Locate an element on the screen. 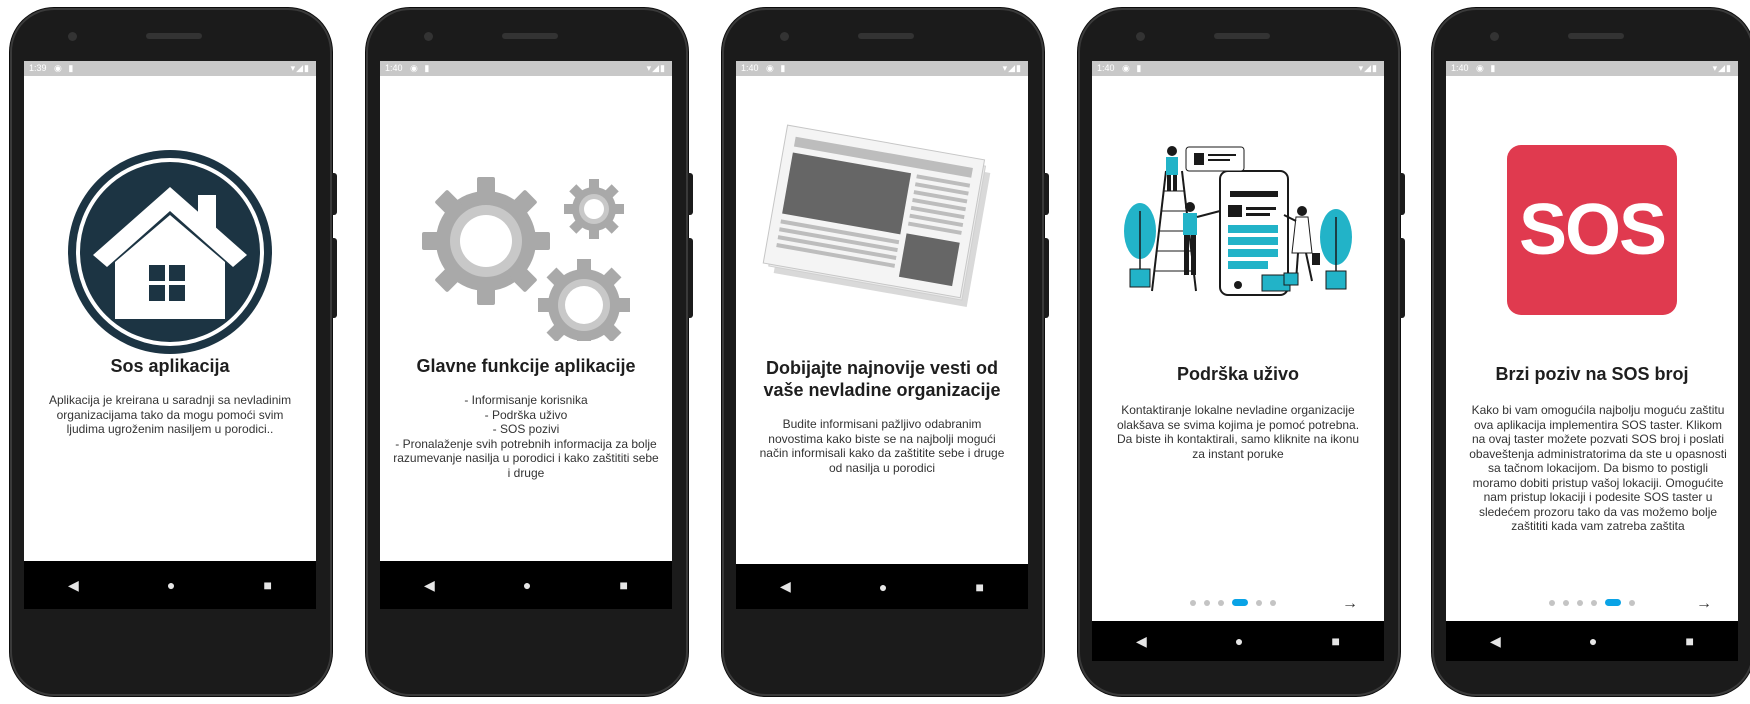  sos-icon: SOS is located at coordinates (1592, 230).